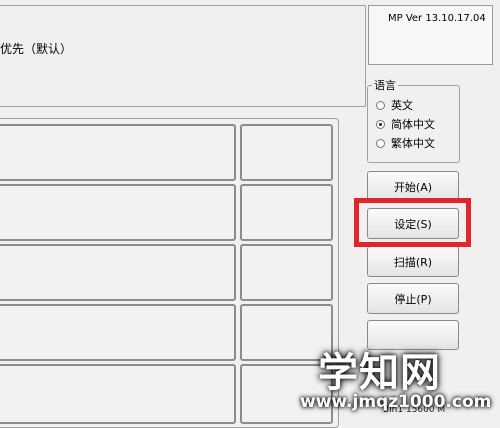 The height and width of the screenshot is (428, 500). What do you see at coordinates (402, 105) in the screenshot?
I see `language-option-label: 英文` at bounding box center [402, 105].